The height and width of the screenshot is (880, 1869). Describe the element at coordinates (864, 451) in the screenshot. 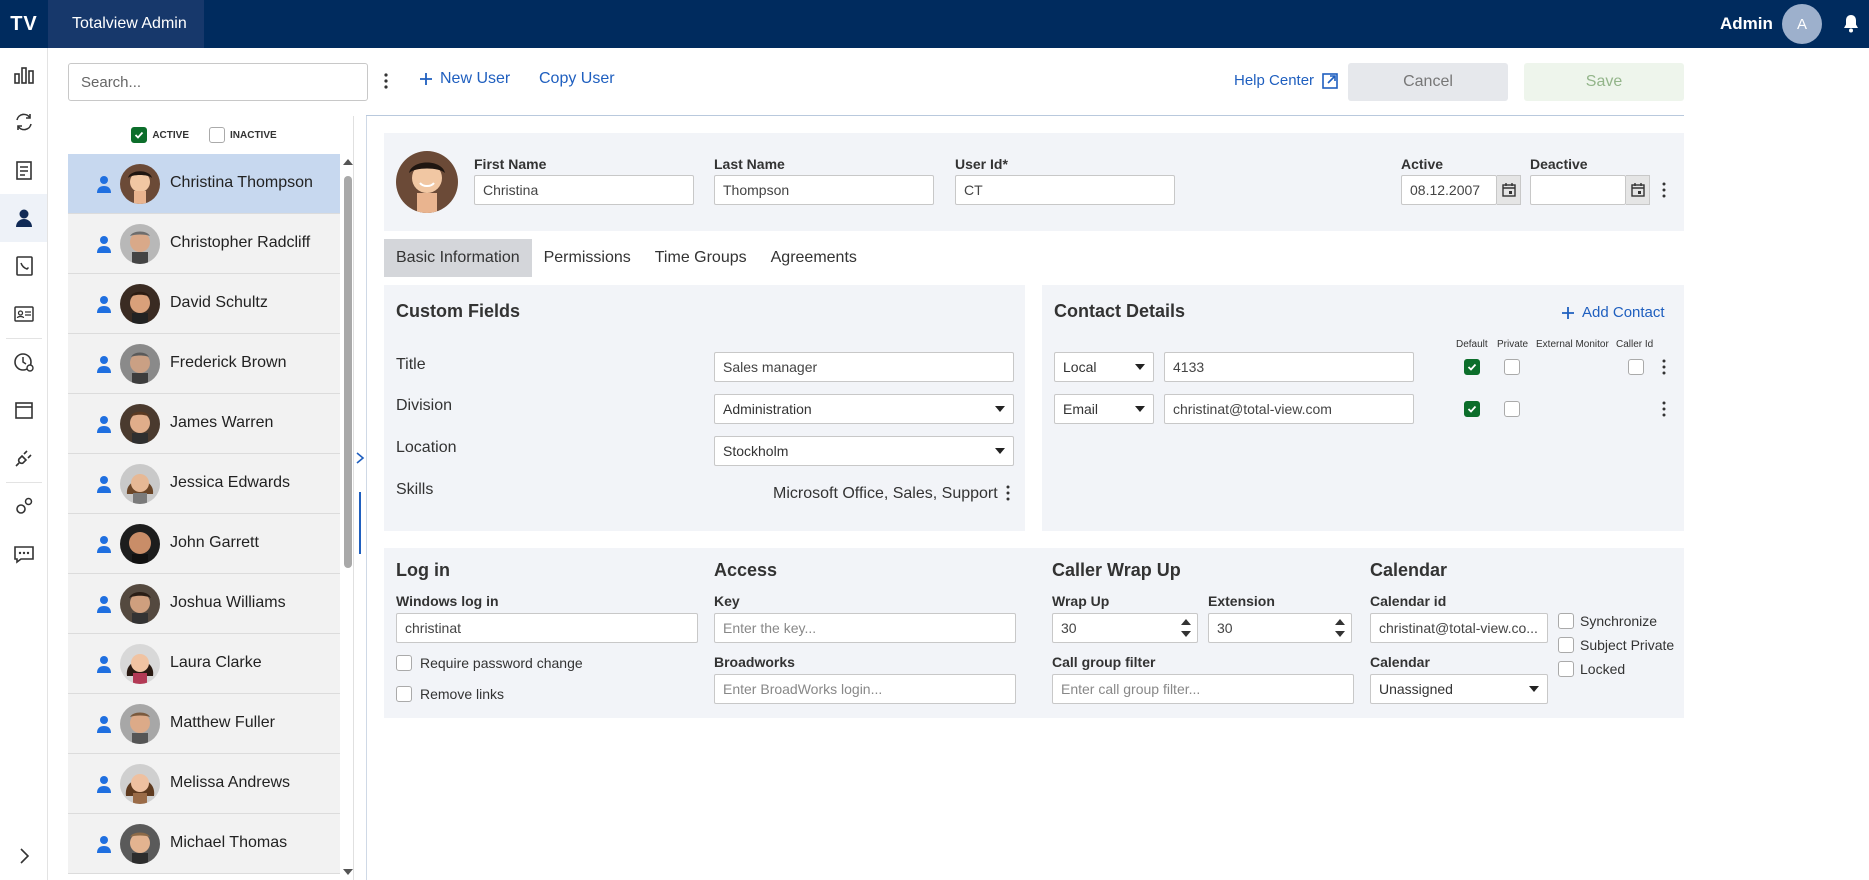

I see `location-select: Stockholm` at that location.